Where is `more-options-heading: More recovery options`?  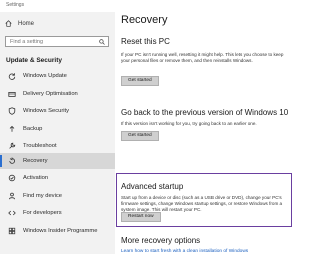 more-options-heading: More recovery options is located at coordinates (161, 240).